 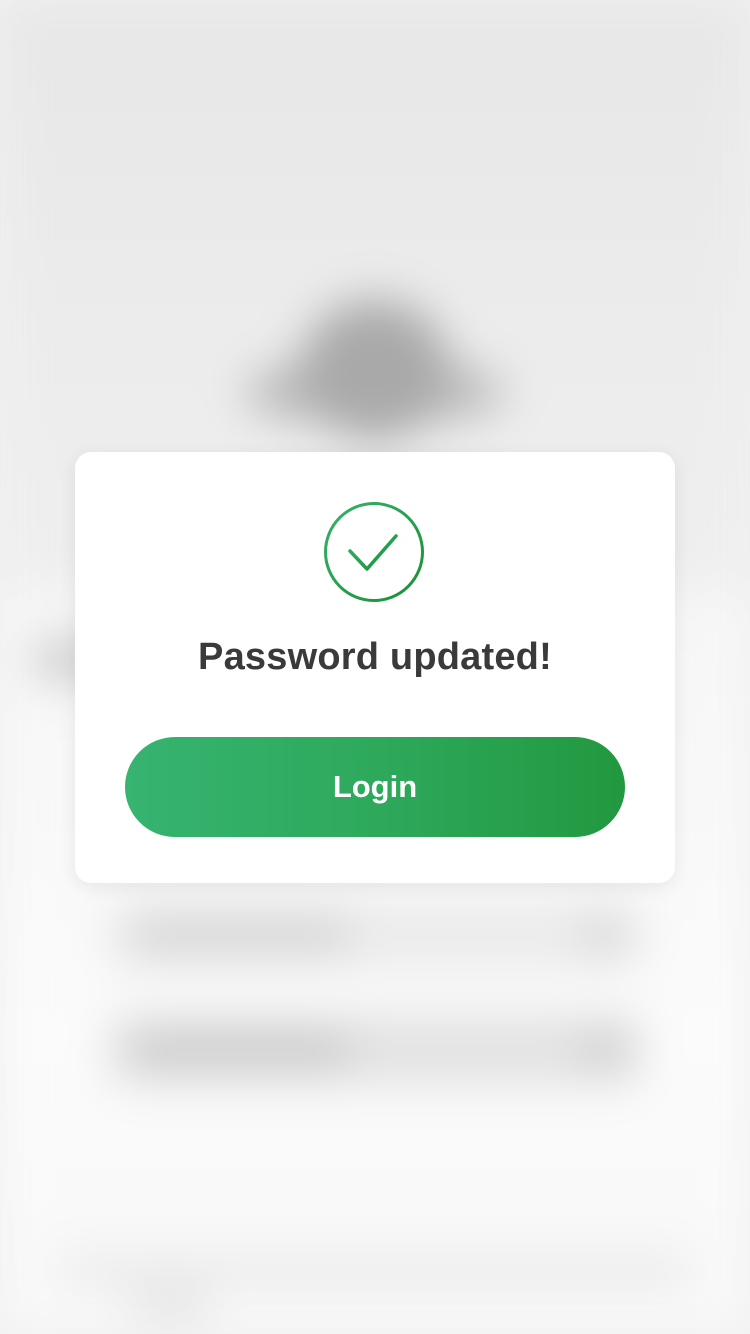 What do you see at coordinates (605, 935) in the screenshot?
I see `background-field-1-icon` at bounding box center [605, 935].